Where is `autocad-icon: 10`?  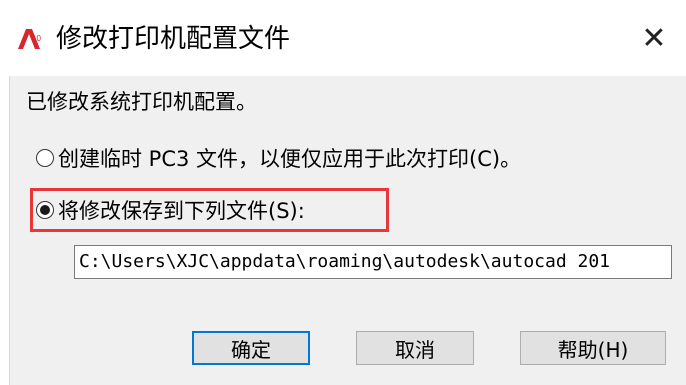
autocad-icon: 10 is located at coordinates (29, 39).